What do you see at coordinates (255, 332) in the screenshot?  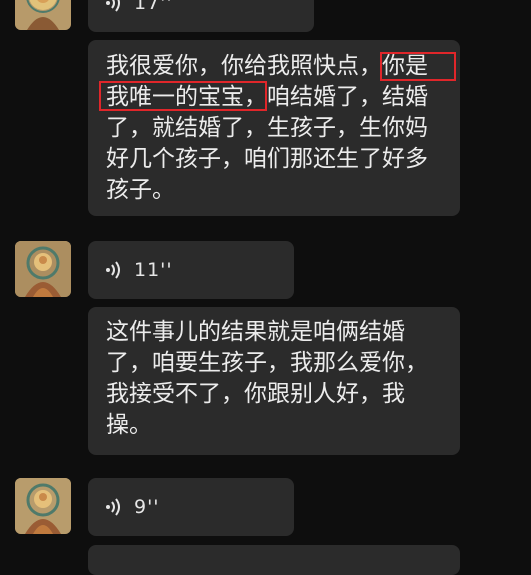 I see `message-line: 这件事儿的结果就是咱俩结婚` at bounding box center [255, 332].